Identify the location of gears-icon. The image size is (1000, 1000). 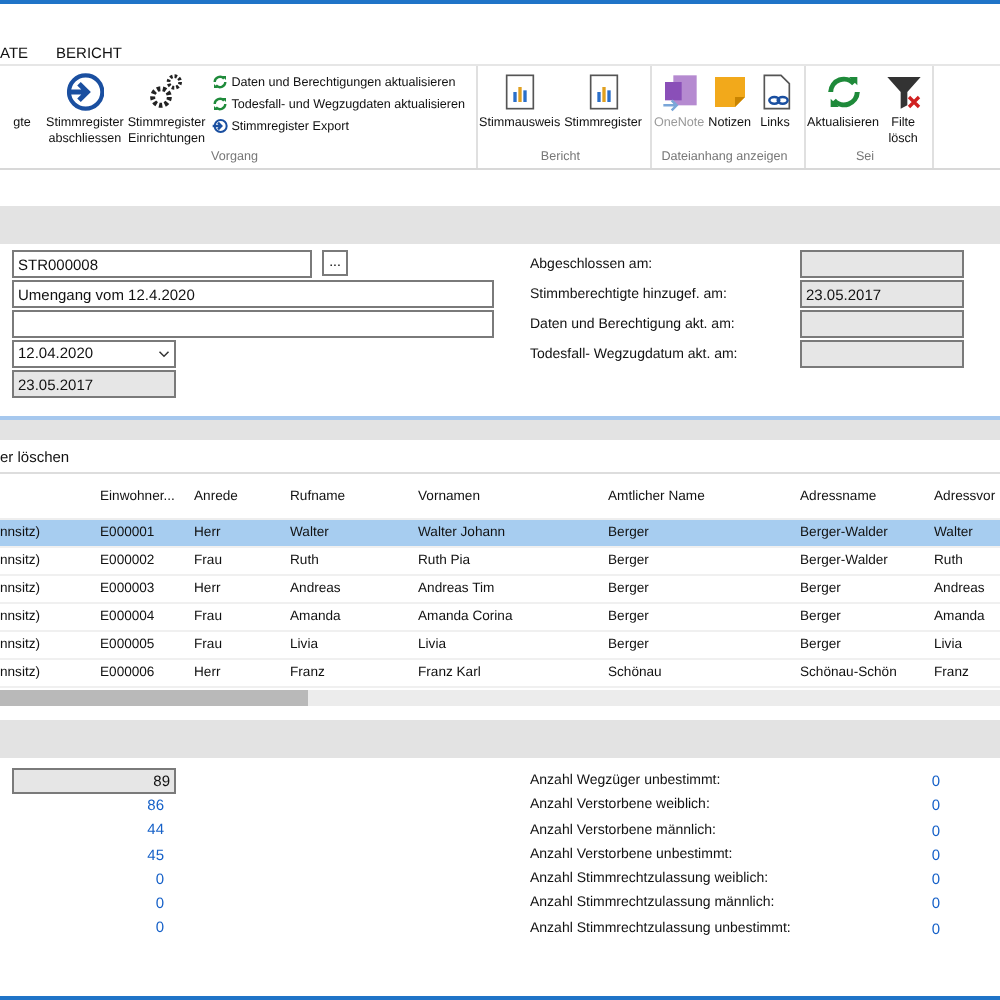
(166, 92).